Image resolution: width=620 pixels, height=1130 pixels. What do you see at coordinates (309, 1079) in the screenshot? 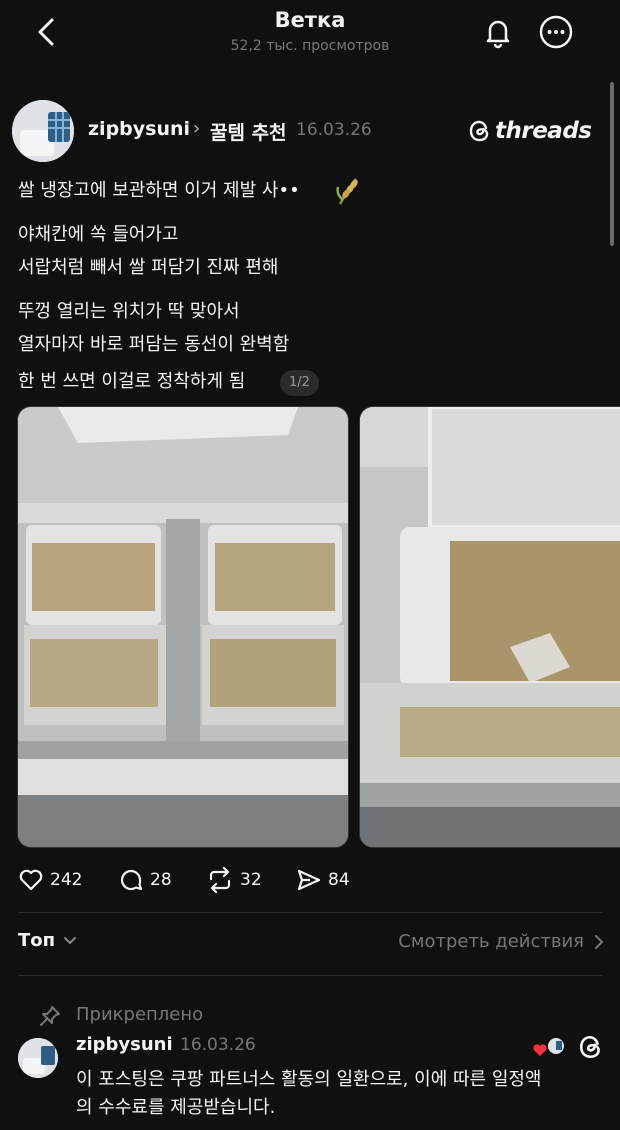
I see `comment-text-line: 이 포스팅은 쿠팡 파트너스 활동의 일환으로, 이에 따른 일정액` at bounding box center [309, 1079].